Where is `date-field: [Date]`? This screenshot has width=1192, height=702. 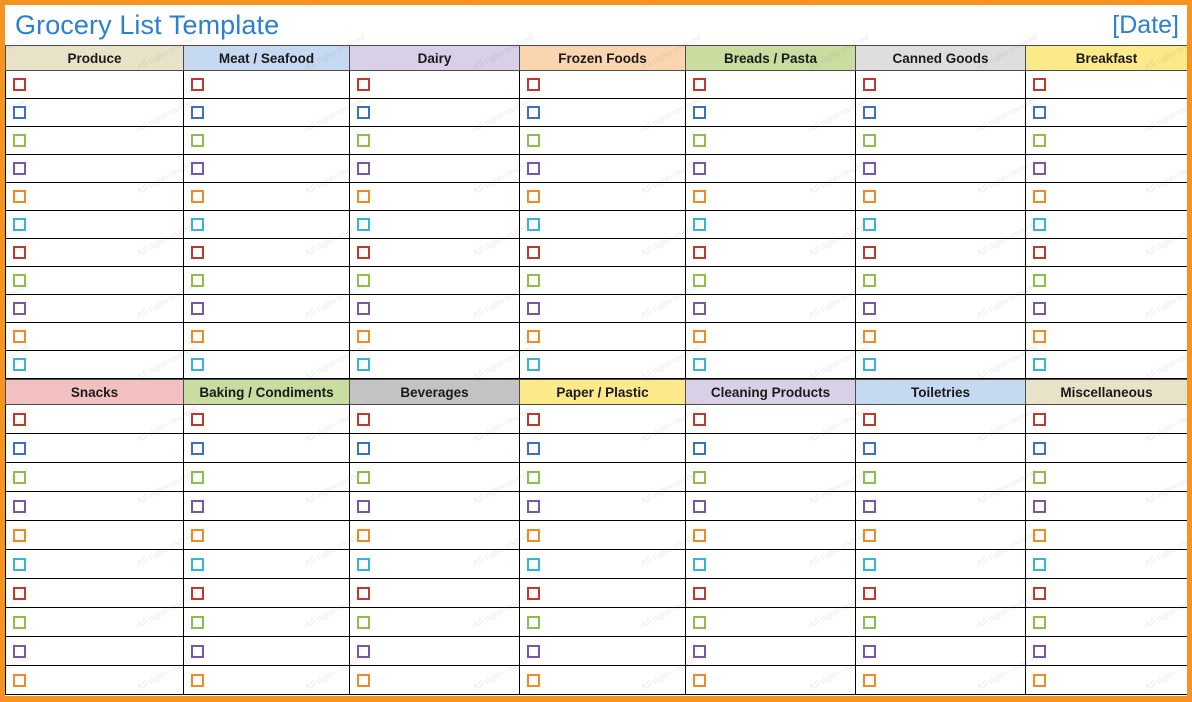 date-field: [Date] is located at coordinates (1145, 25).